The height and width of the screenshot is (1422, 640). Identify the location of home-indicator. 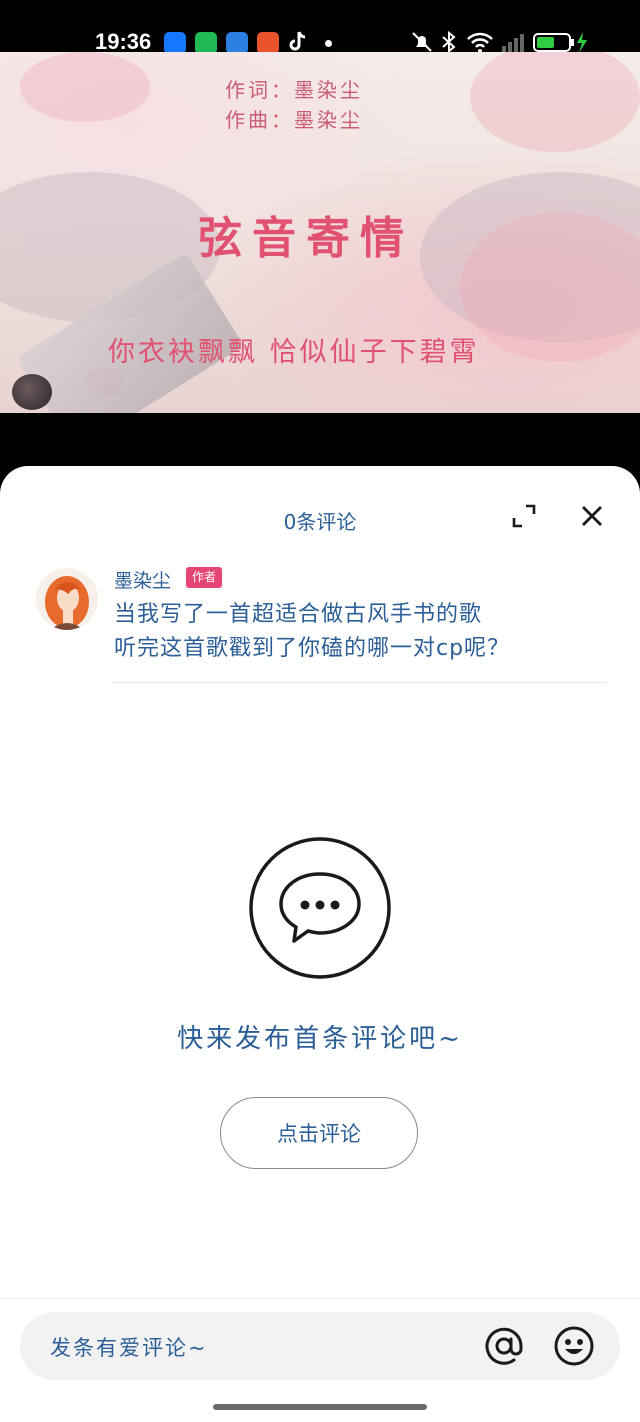
(320, 1407).